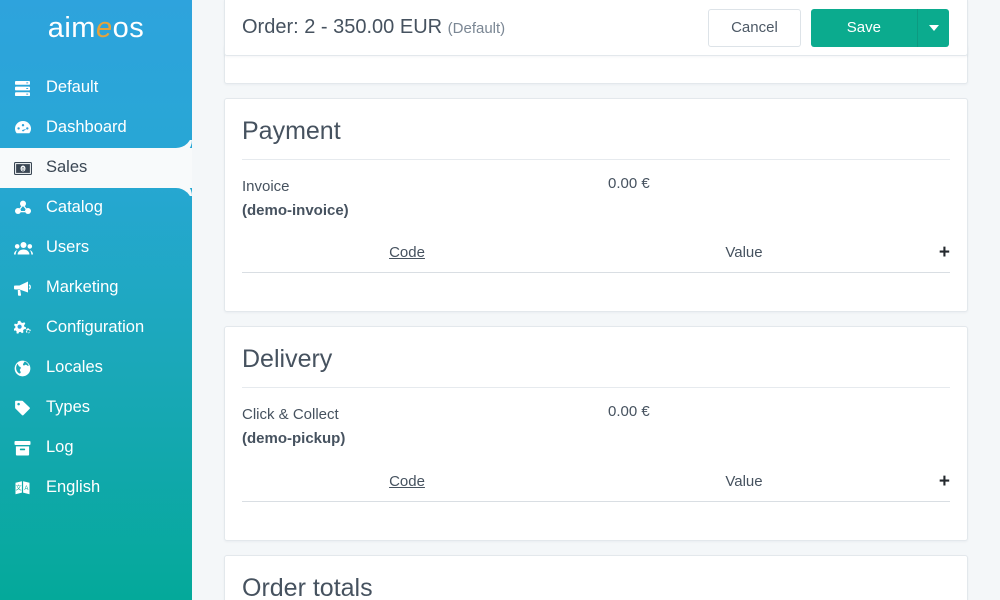 This screenshot has height=600, width=1000. I want to click on money-bill-icon: 0, so click(26, 168).